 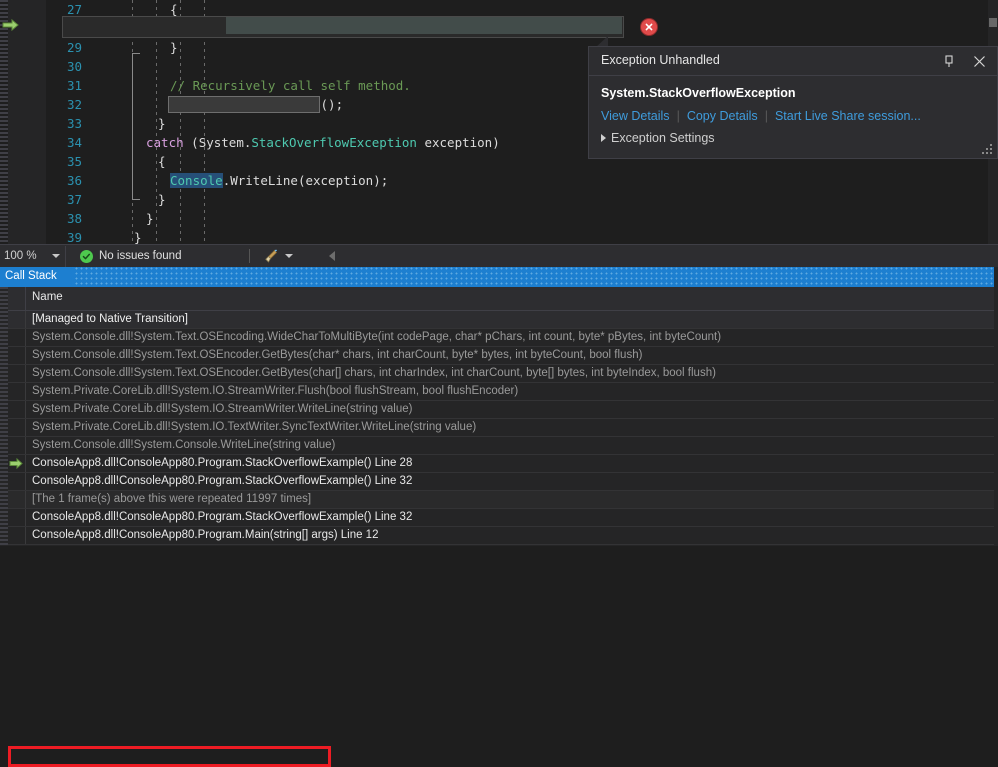 I want to click on current-frame-arrow-icon, so click(x=16, y=463).